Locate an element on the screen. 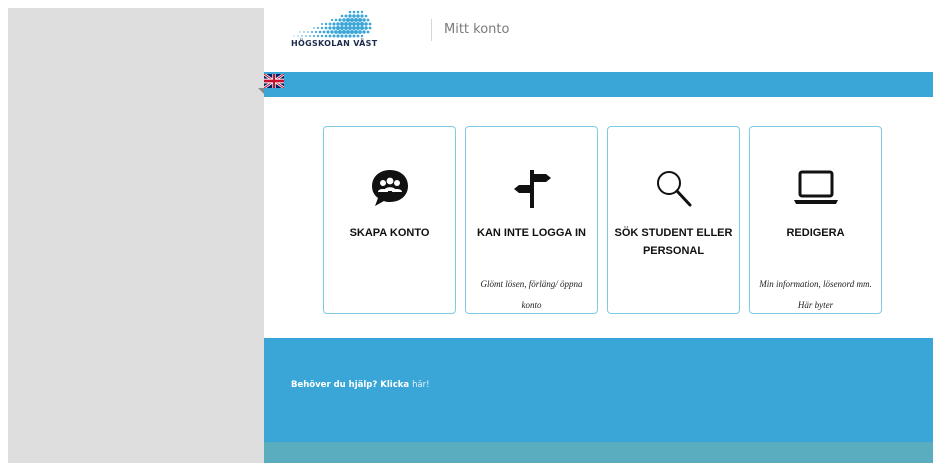  header: HÖGSKOLAN VÄST Mitt konto is located at coordinates (598, 40).